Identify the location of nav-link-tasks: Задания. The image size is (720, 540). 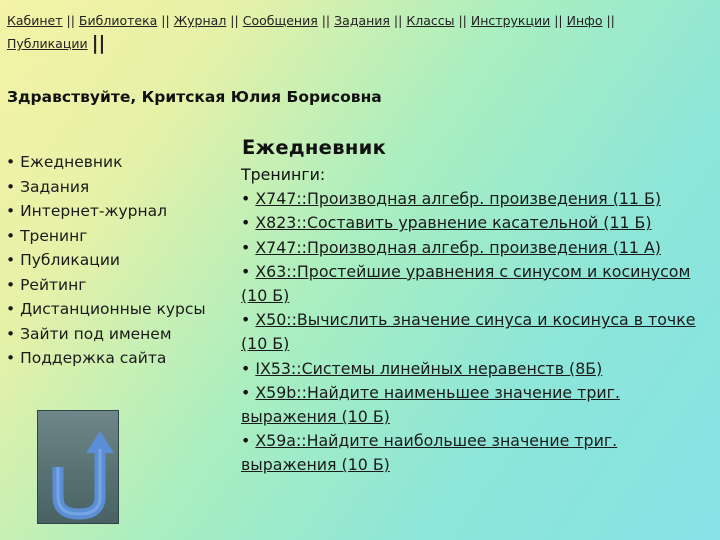
(362, 20).